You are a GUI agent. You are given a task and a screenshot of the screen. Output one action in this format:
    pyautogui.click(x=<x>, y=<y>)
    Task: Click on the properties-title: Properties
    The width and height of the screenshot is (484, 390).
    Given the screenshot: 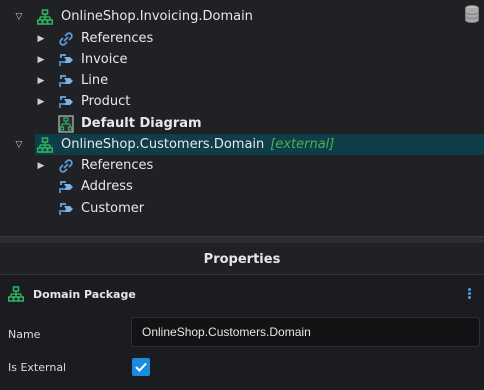 What is the action you would take?
    pyautogui.click(x=242, y=259)
    